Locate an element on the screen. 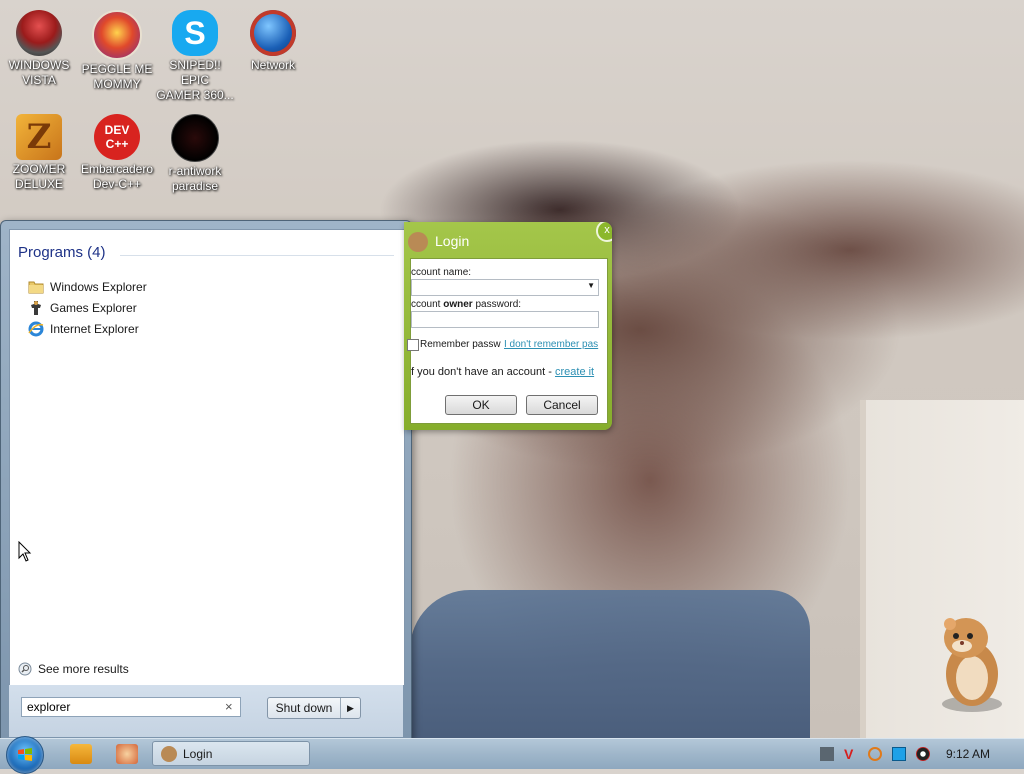  windows-logo-icon is located at coordinates (25, 754).